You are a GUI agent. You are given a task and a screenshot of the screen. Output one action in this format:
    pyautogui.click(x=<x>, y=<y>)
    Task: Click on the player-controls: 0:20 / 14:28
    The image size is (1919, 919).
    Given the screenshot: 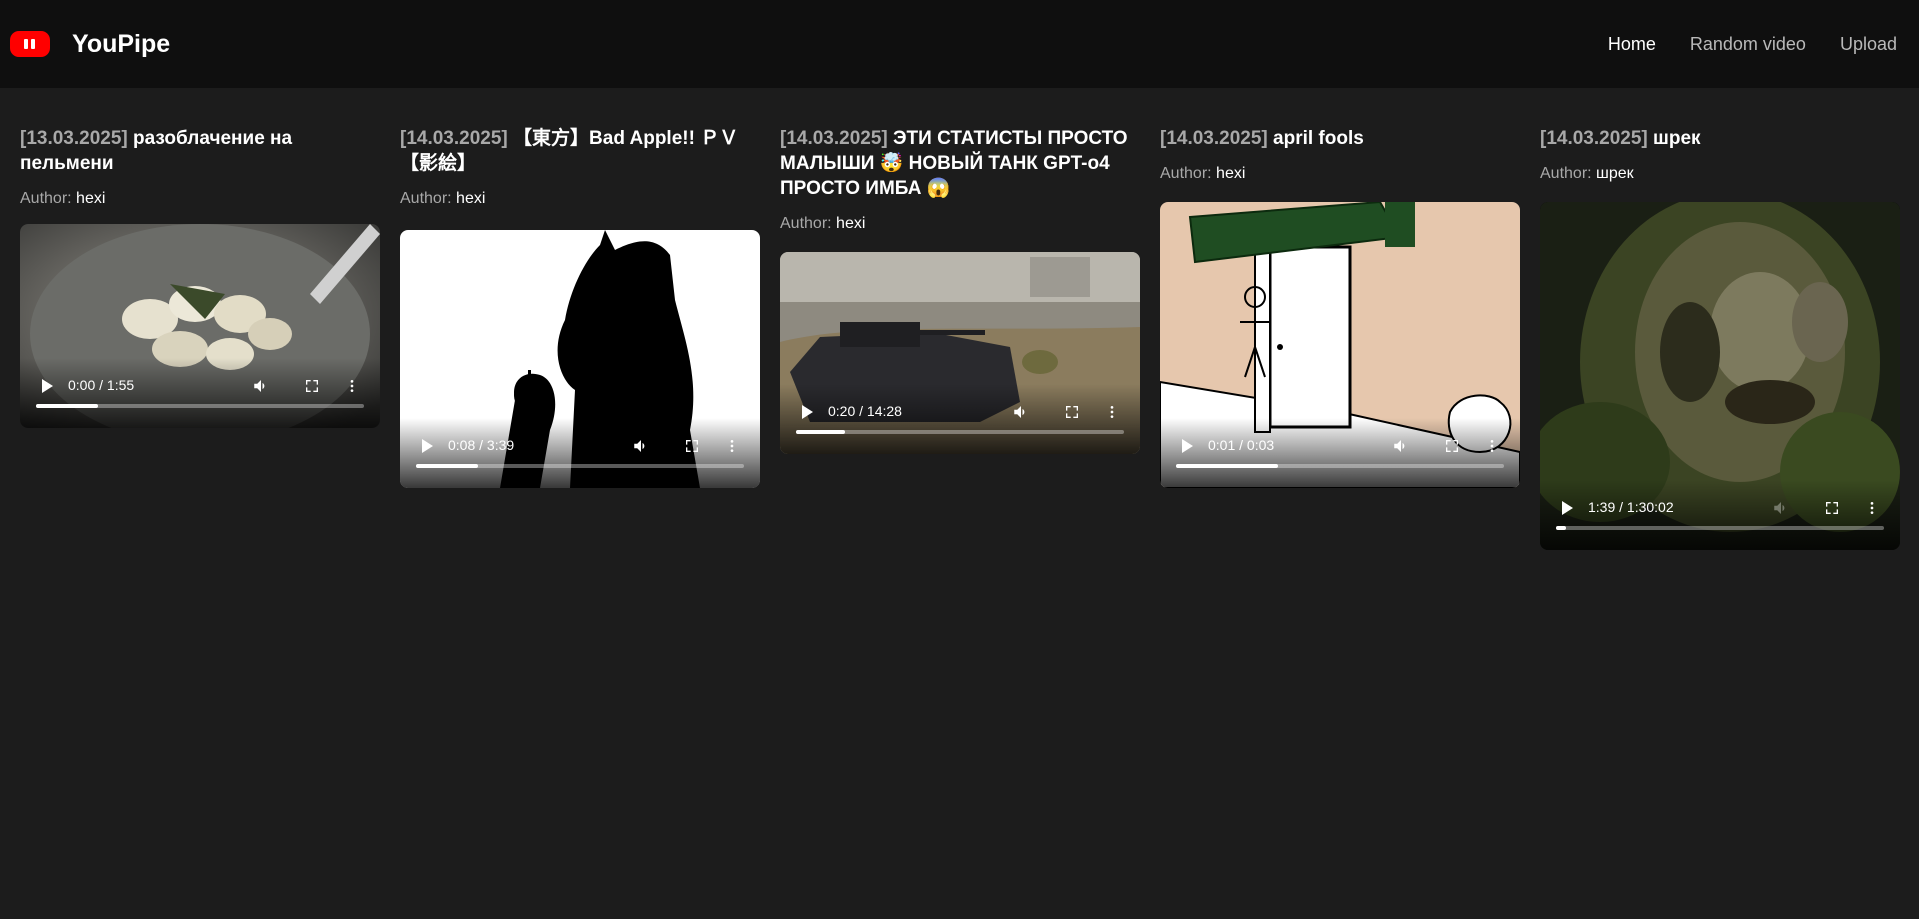 What is the action you would take?
    pyautogui.click(x=960, y=419)
    